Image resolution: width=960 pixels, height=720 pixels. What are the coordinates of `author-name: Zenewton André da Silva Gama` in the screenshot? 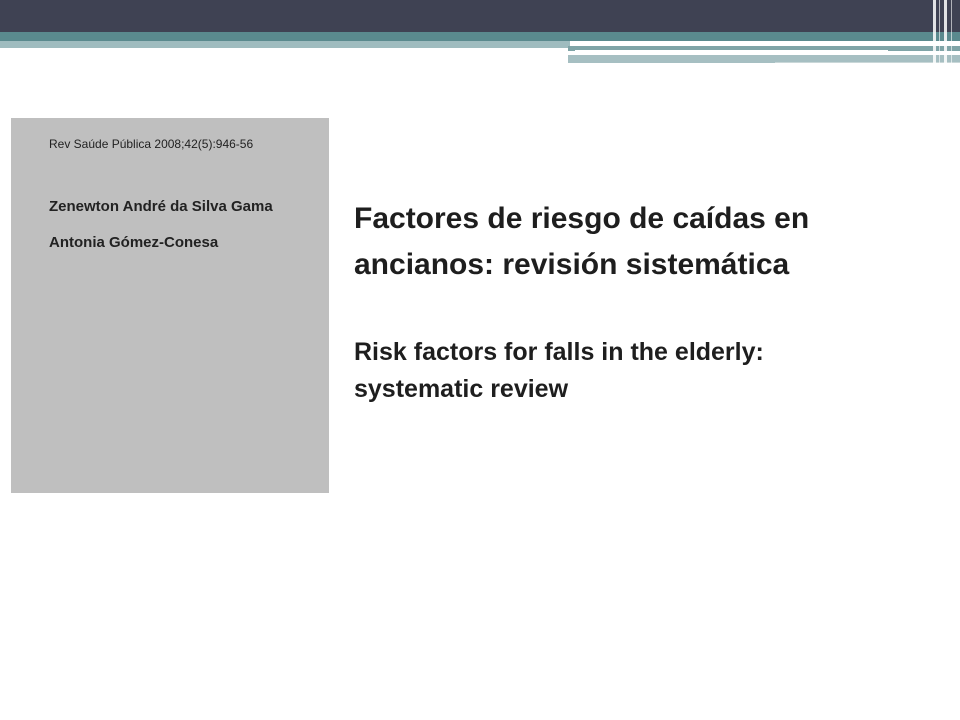 It's located at (161, 206).